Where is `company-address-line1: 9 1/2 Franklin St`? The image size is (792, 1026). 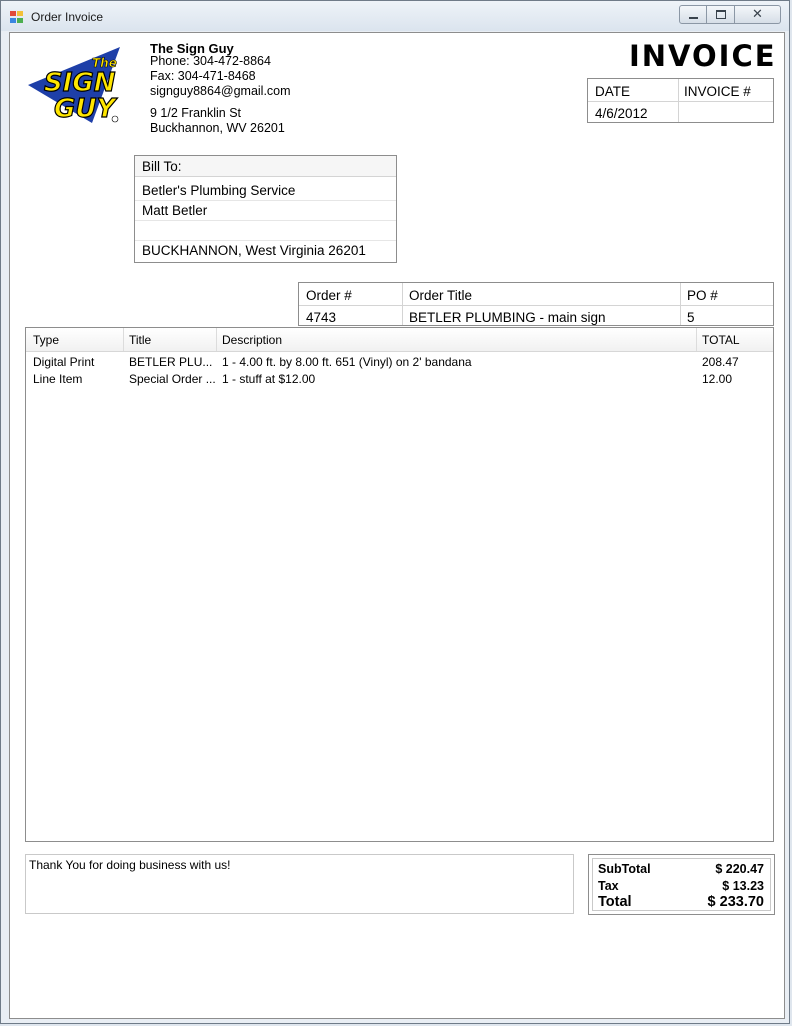
company-address-line1: 9 1/2 Franklin St is located at coordinates (196, 113).